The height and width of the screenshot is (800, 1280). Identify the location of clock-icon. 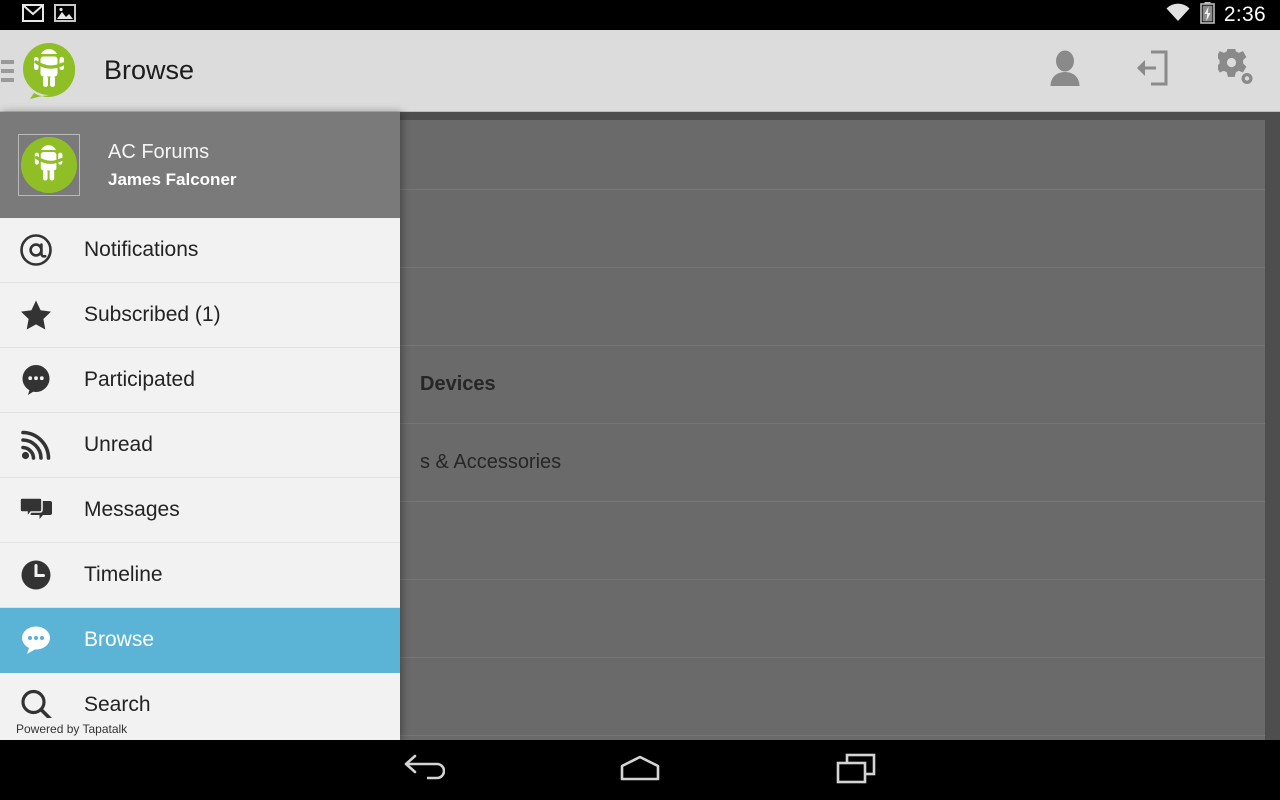
(36, 575).